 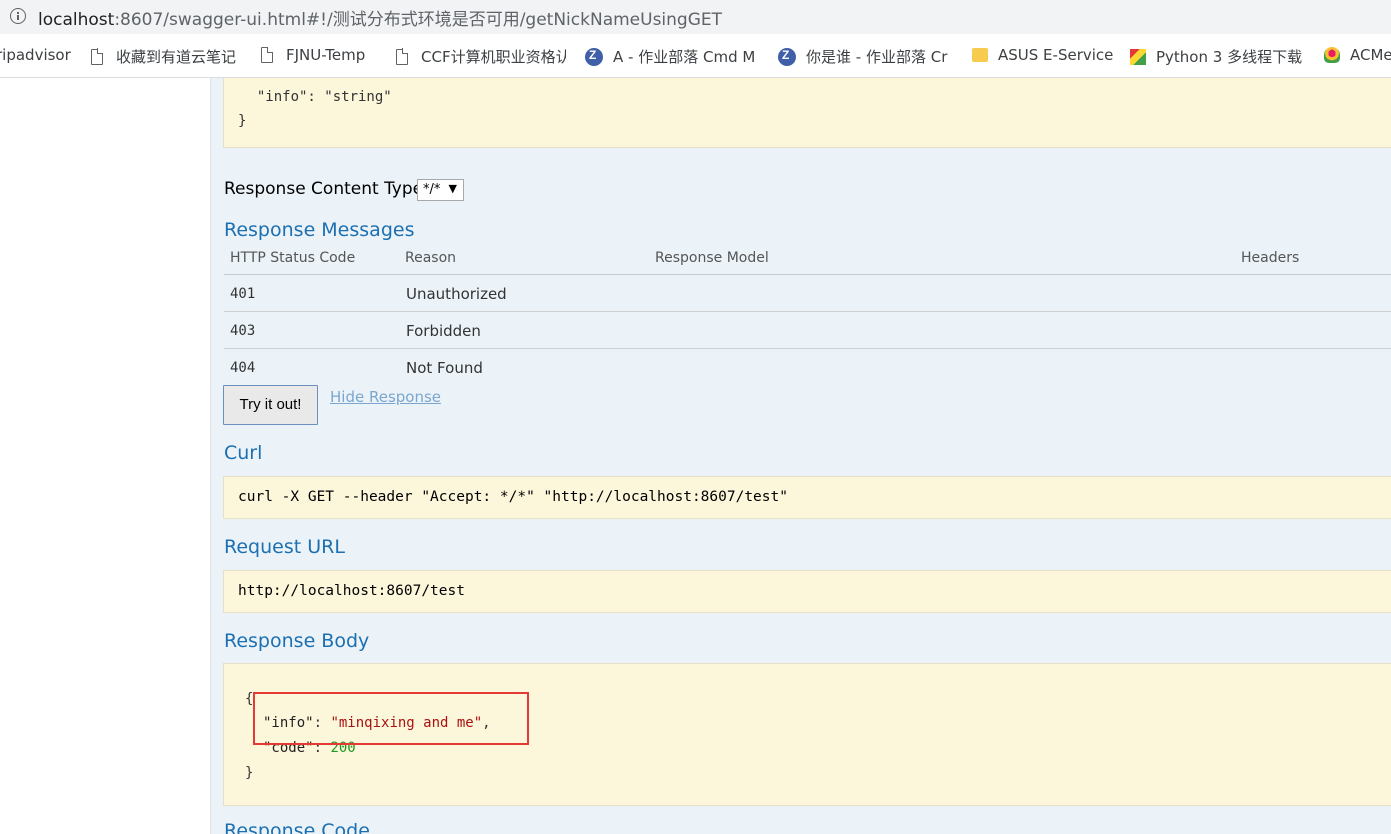 I want to click on status-code: 403, so click(x=243, y=331).